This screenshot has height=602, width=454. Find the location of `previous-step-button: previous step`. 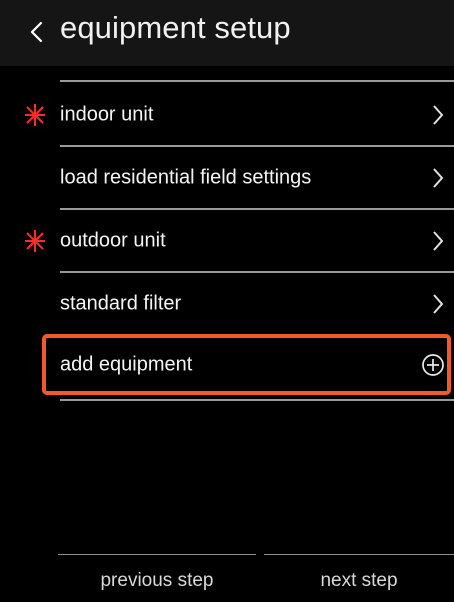

previous-step-button: previous step is located at coordinates (157, 581).